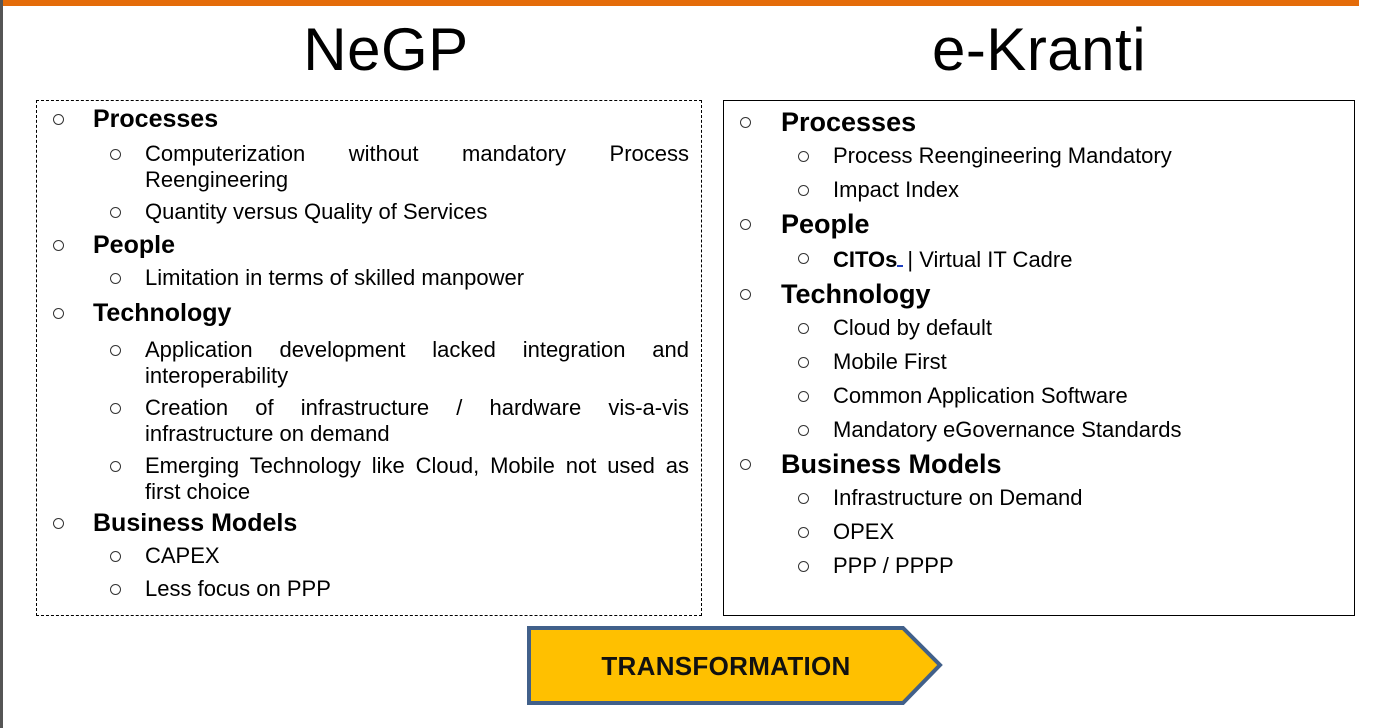 Image resolution: width=1379 pixels, height=728 pixels. What do you see at coordinates (1039, 362) in the screenshot?
I see `list-item: Mobile First` at bounding box center [1039, 362].